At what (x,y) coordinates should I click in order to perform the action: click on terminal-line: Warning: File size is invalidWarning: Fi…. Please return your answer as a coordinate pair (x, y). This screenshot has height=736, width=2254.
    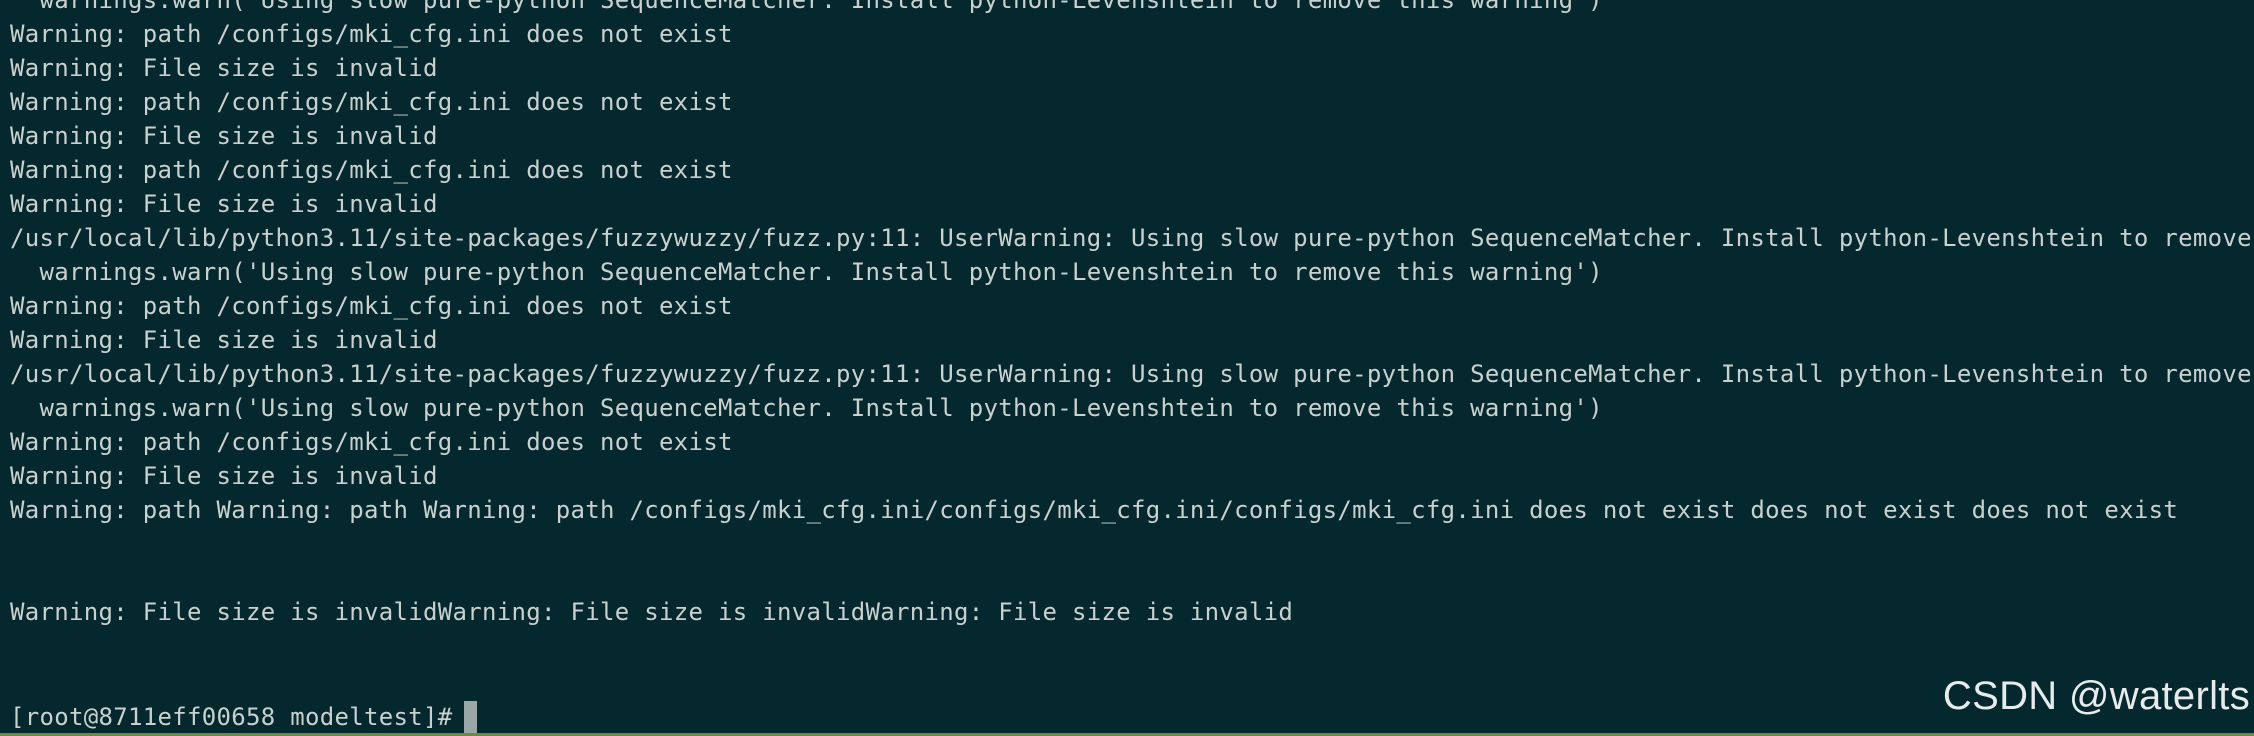
    Looking at the image, I should click on (652, 612).